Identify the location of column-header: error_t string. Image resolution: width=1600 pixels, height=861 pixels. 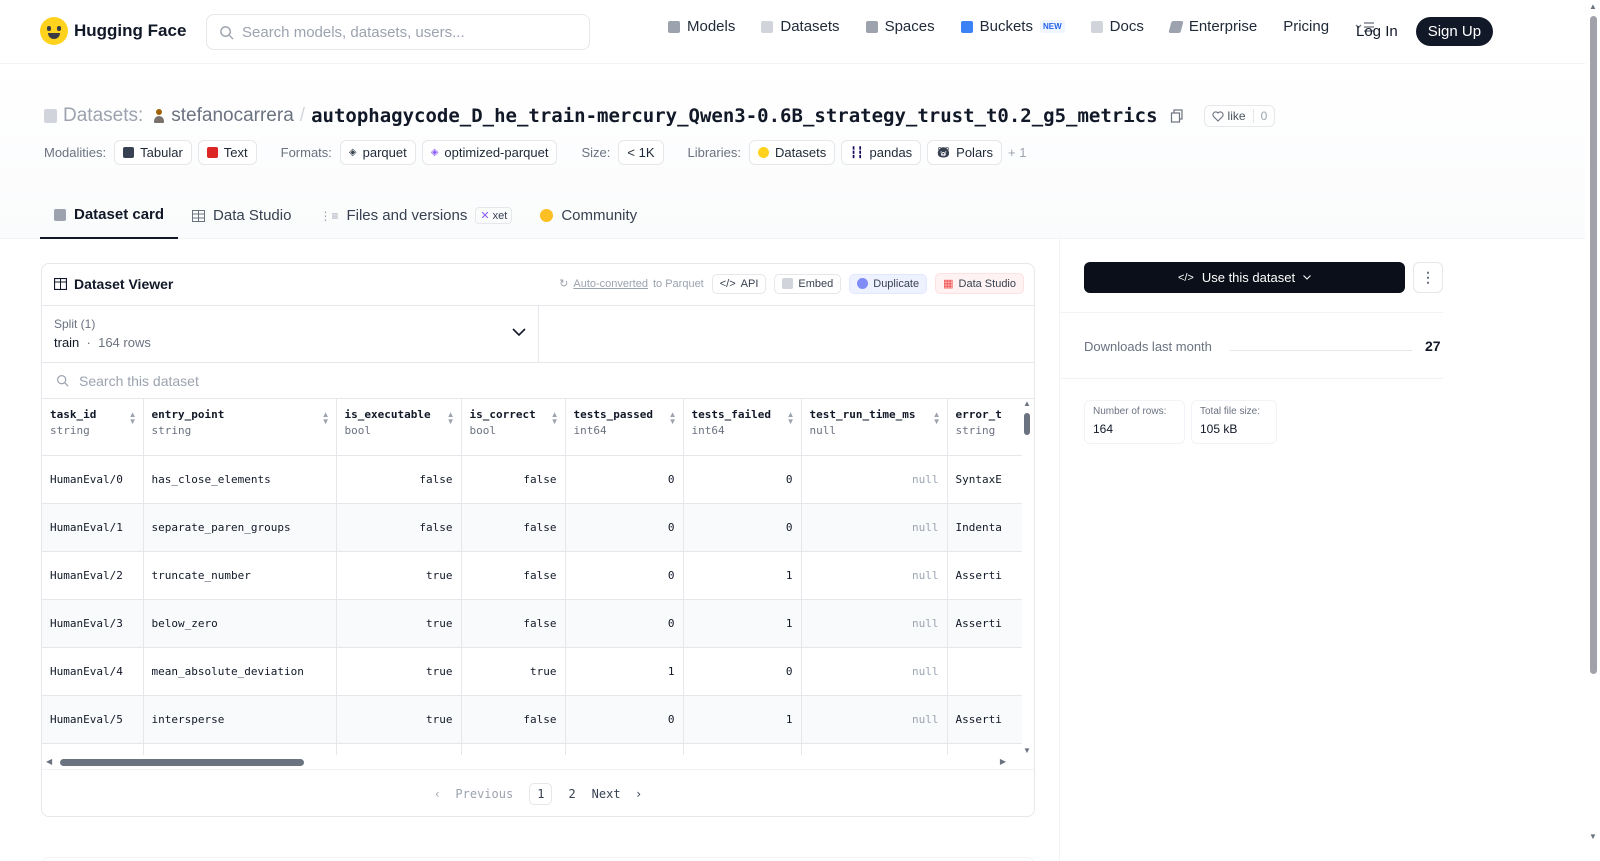
(984, 427).